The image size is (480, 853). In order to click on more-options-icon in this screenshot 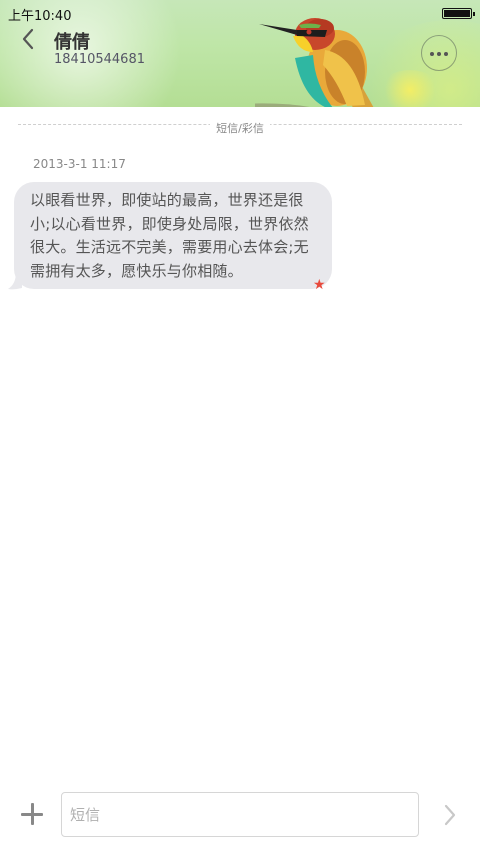, I will do `click(432, 54)`.